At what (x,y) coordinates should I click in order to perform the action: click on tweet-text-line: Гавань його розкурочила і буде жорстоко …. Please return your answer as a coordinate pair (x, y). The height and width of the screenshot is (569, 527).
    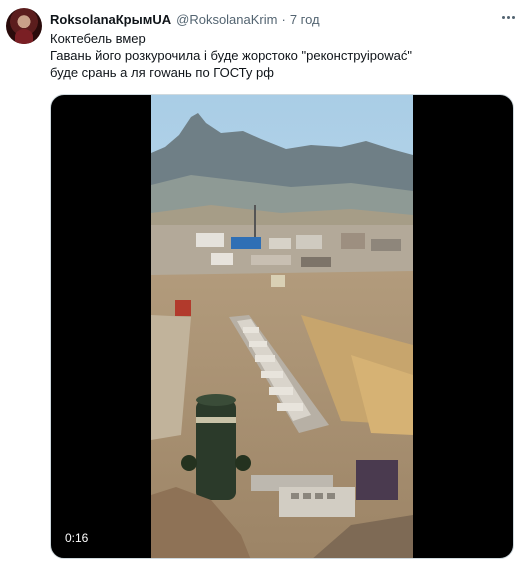
    Looking at the image, I should click on (231, 55).